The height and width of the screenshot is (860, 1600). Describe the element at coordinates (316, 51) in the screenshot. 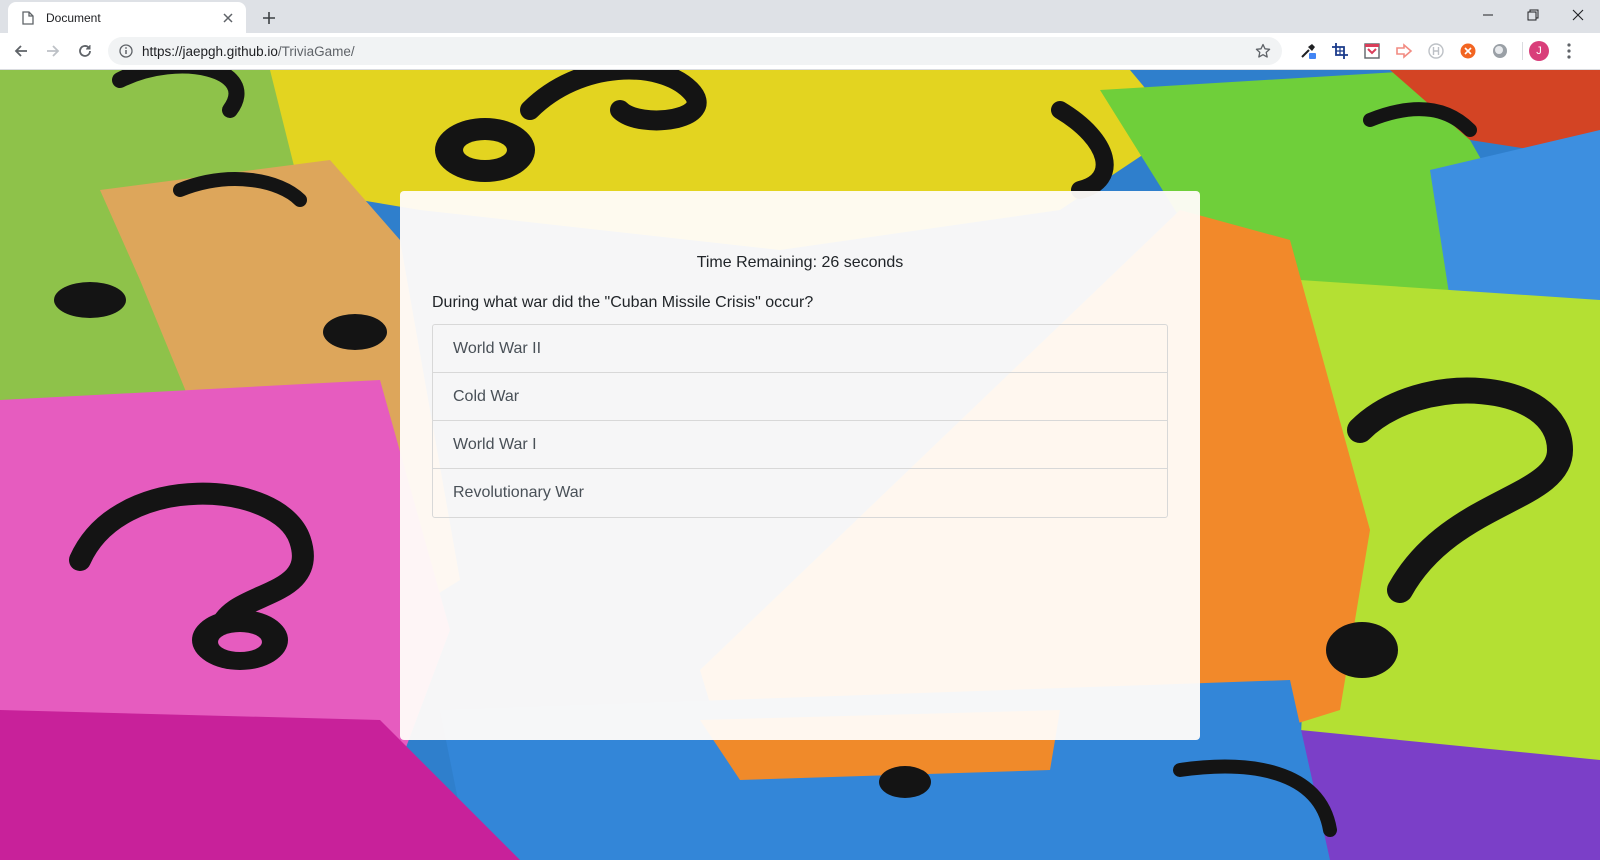

I see `url-path: /TriviaGame/` at that location.